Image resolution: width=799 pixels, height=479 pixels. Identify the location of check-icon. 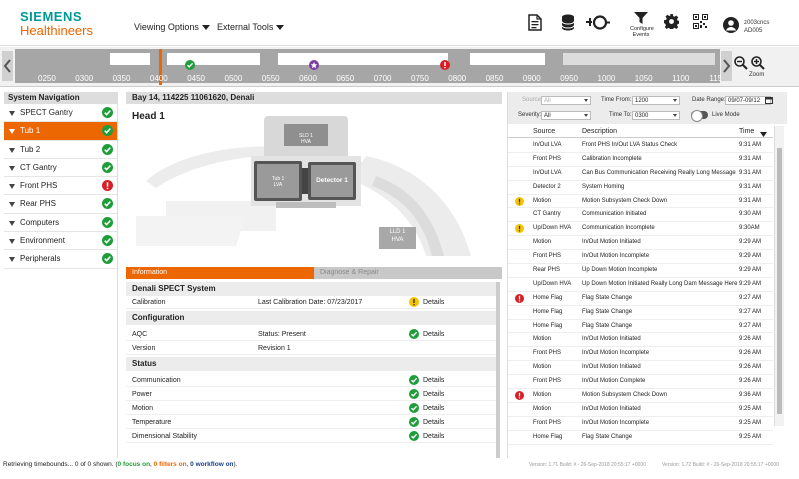
(190, 66).